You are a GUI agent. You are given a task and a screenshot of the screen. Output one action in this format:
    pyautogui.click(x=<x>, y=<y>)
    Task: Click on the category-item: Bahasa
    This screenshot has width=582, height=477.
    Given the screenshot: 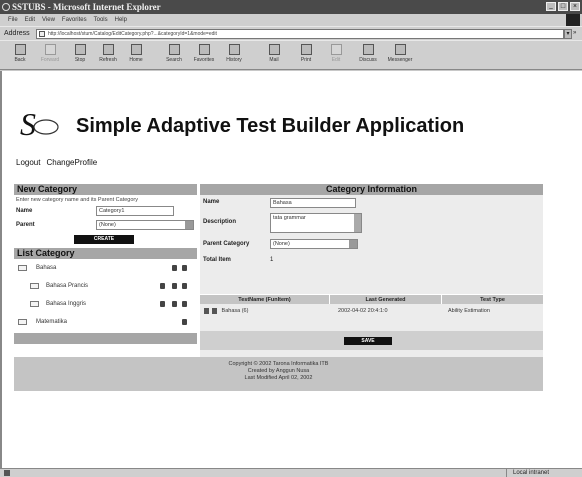 What is the action you would take?
    pyautogui.click(x=105, y=268)
    